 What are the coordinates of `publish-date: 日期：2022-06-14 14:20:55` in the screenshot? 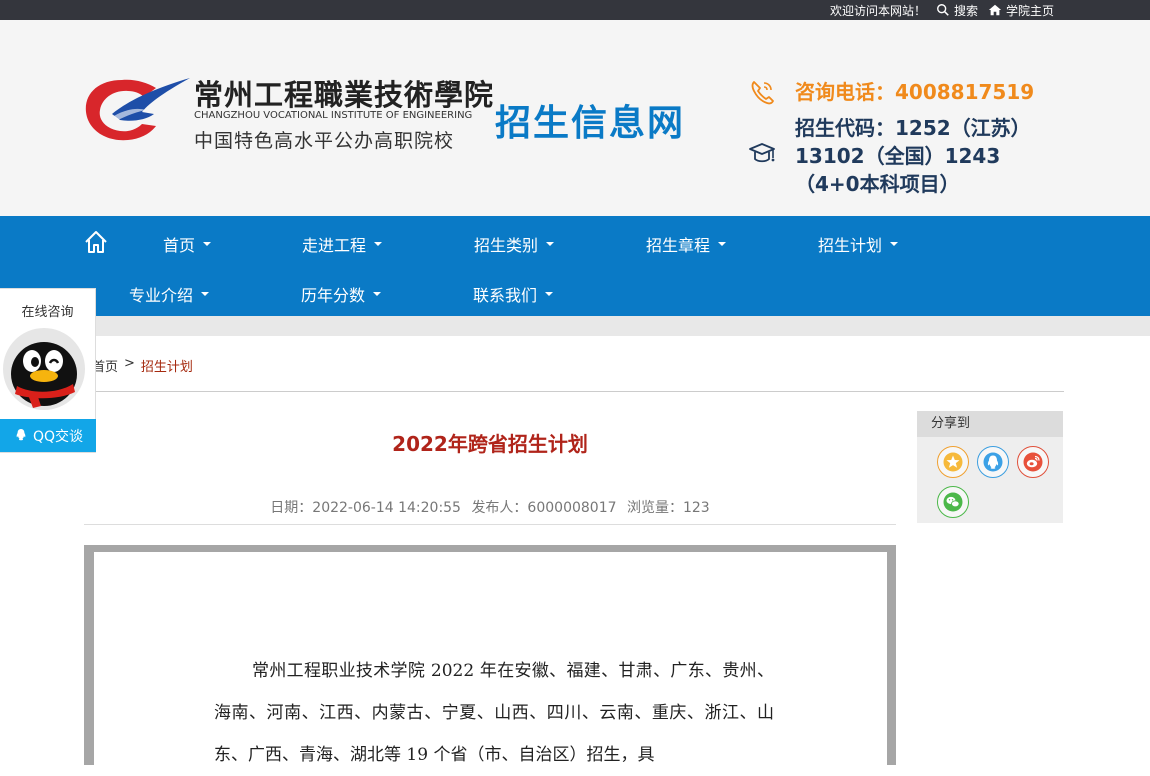 It's located at (365, 508).